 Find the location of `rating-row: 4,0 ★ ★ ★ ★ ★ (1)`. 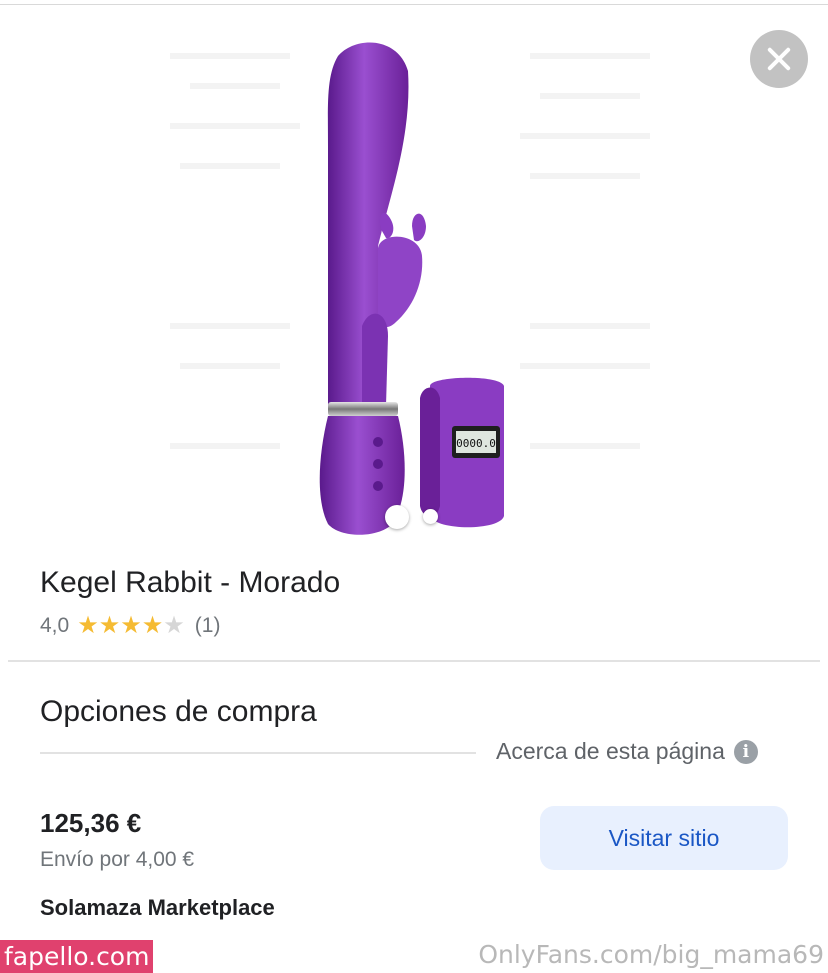

rating-row: 4,0 ★ ★ ★ ★ ★ (1) is located at coordinates (130, 626).